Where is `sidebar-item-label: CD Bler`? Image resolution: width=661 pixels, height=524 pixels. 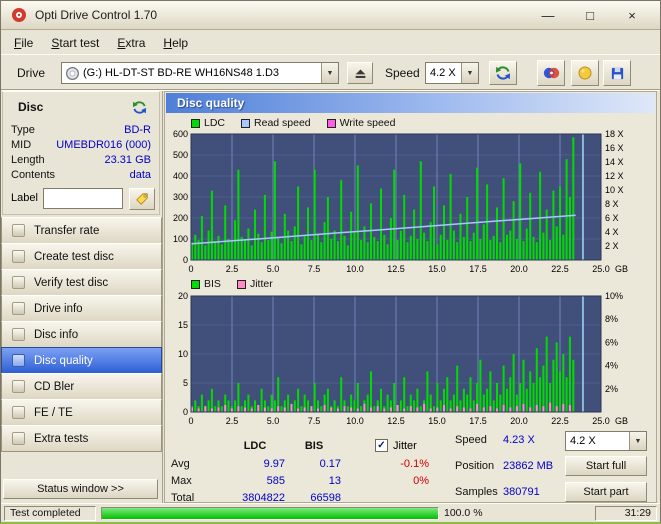 sidebar-item-label: CD Bler is located at coordinates (54, 386).